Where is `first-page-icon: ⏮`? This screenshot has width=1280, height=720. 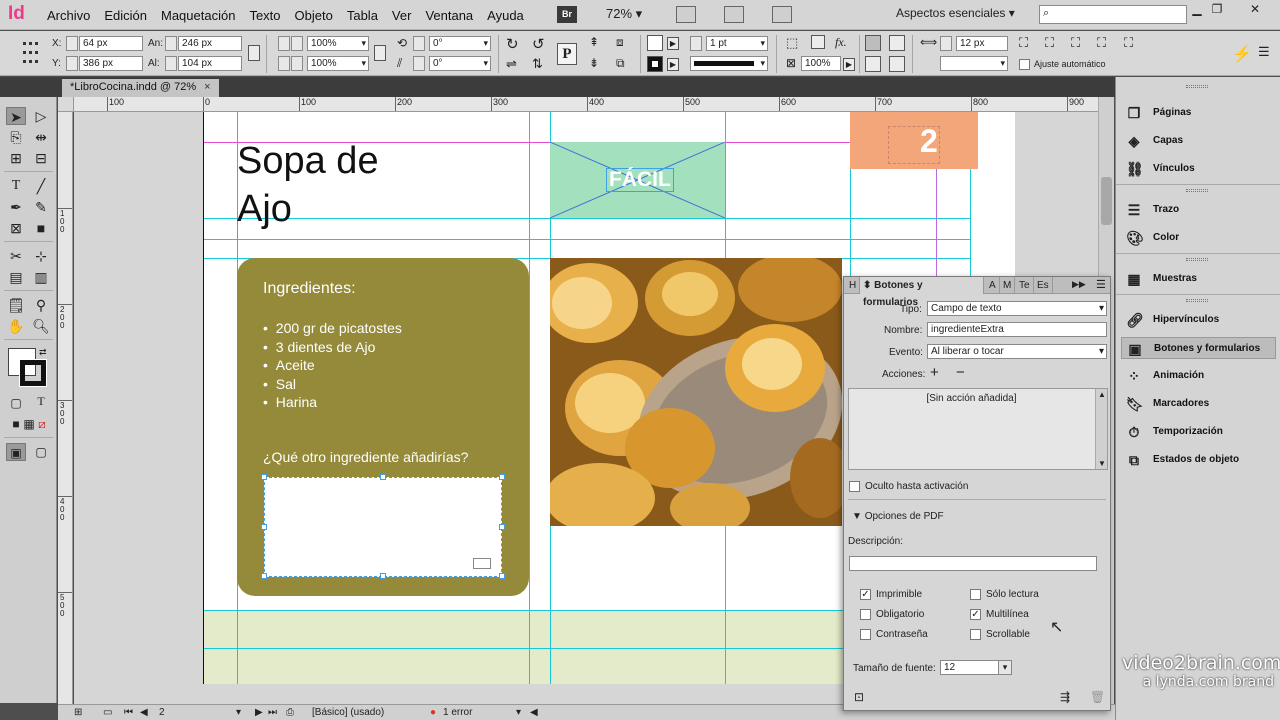
first-page-icon: ⏮ is located at coordinates (128, 712).